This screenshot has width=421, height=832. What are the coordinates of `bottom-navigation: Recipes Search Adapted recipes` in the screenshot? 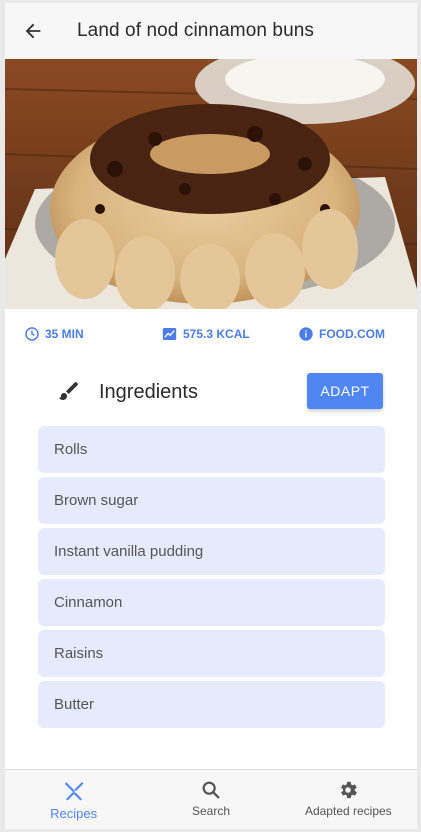 It's located at (211, 799).